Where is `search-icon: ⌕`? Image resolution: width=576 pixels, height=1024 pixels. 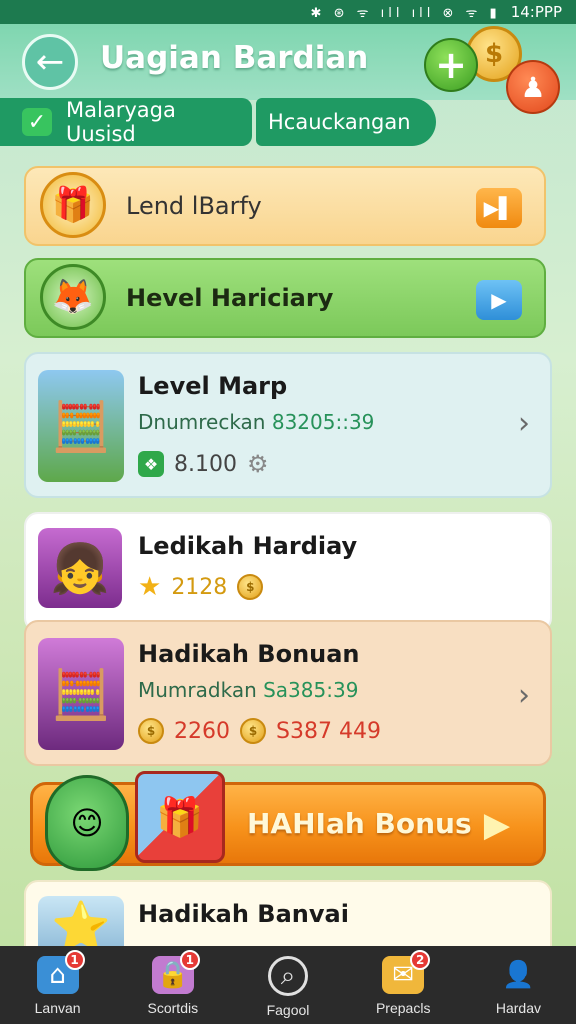 search-icon: ⌕ is located at coordinates (288, 976).